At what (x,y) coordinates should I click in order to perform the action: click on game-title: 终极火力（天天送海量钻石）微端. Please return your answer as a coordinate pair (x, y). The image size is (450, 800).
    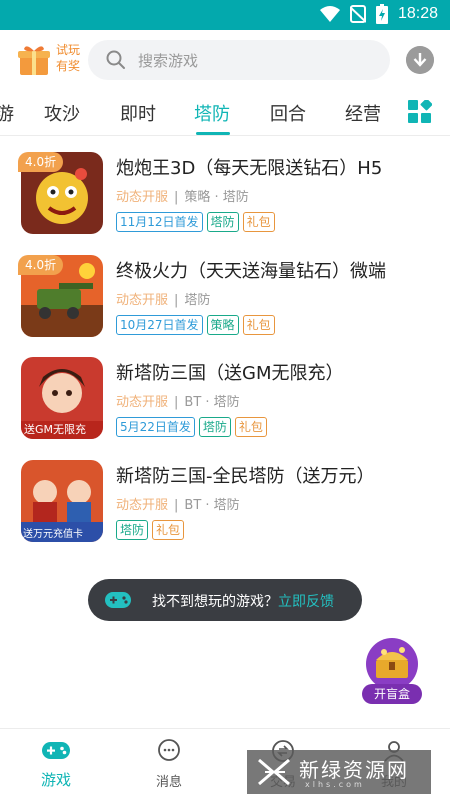
    Looking at the image, I should click on (251, 270).